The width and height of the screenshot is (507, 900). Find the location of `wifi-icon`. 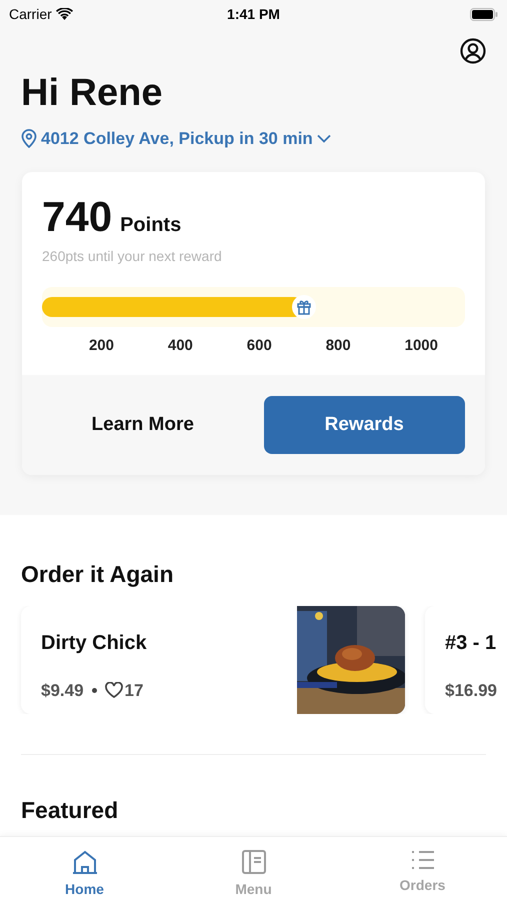

wifi-icon is located at coordinates (64, 14).